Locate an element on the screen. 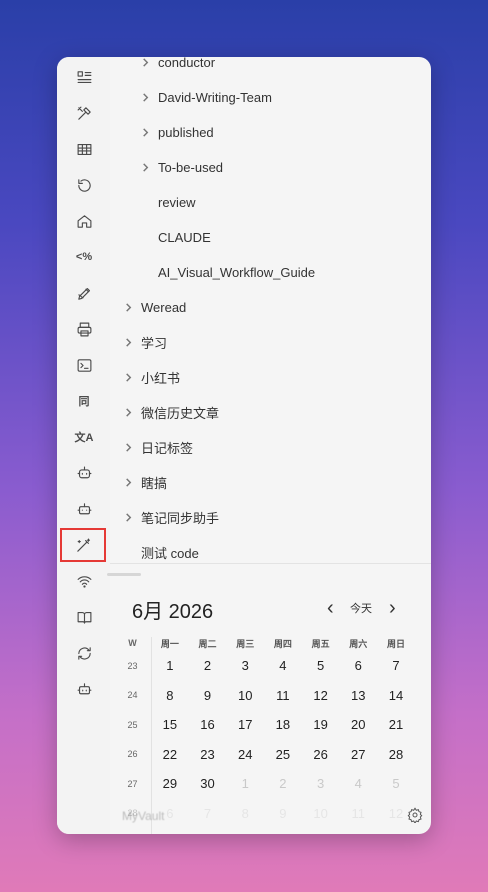 Image resolution: width=488 pixels, height=892 pixels. prev-month-icon: ‹ is located at coordinates (330, 608).